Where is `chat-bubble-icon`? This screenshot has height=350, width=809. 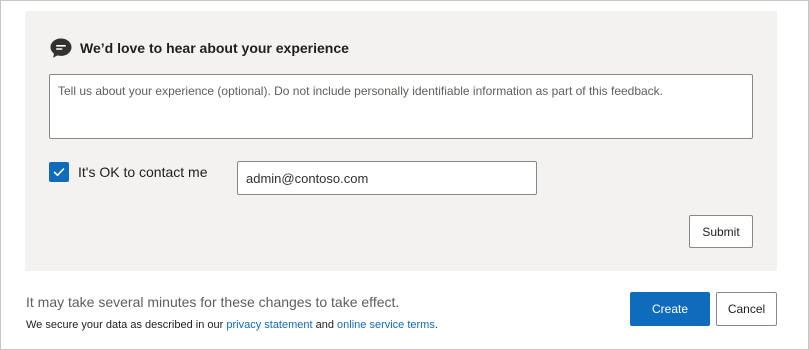
chat-bubble-icon is located at coordinates (61, 48).